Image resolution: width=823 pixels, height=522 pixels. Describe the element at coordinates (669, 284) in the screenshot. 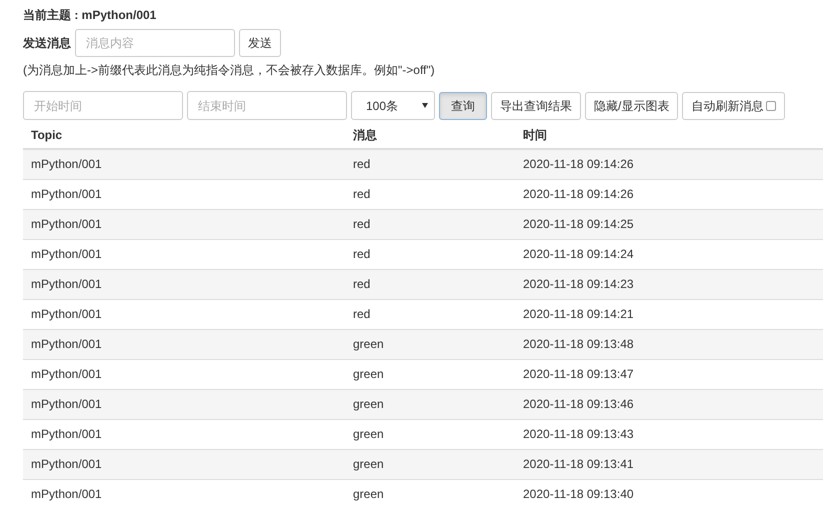

I see `table-cell: 2020-11-18 09:14:23` at that location.